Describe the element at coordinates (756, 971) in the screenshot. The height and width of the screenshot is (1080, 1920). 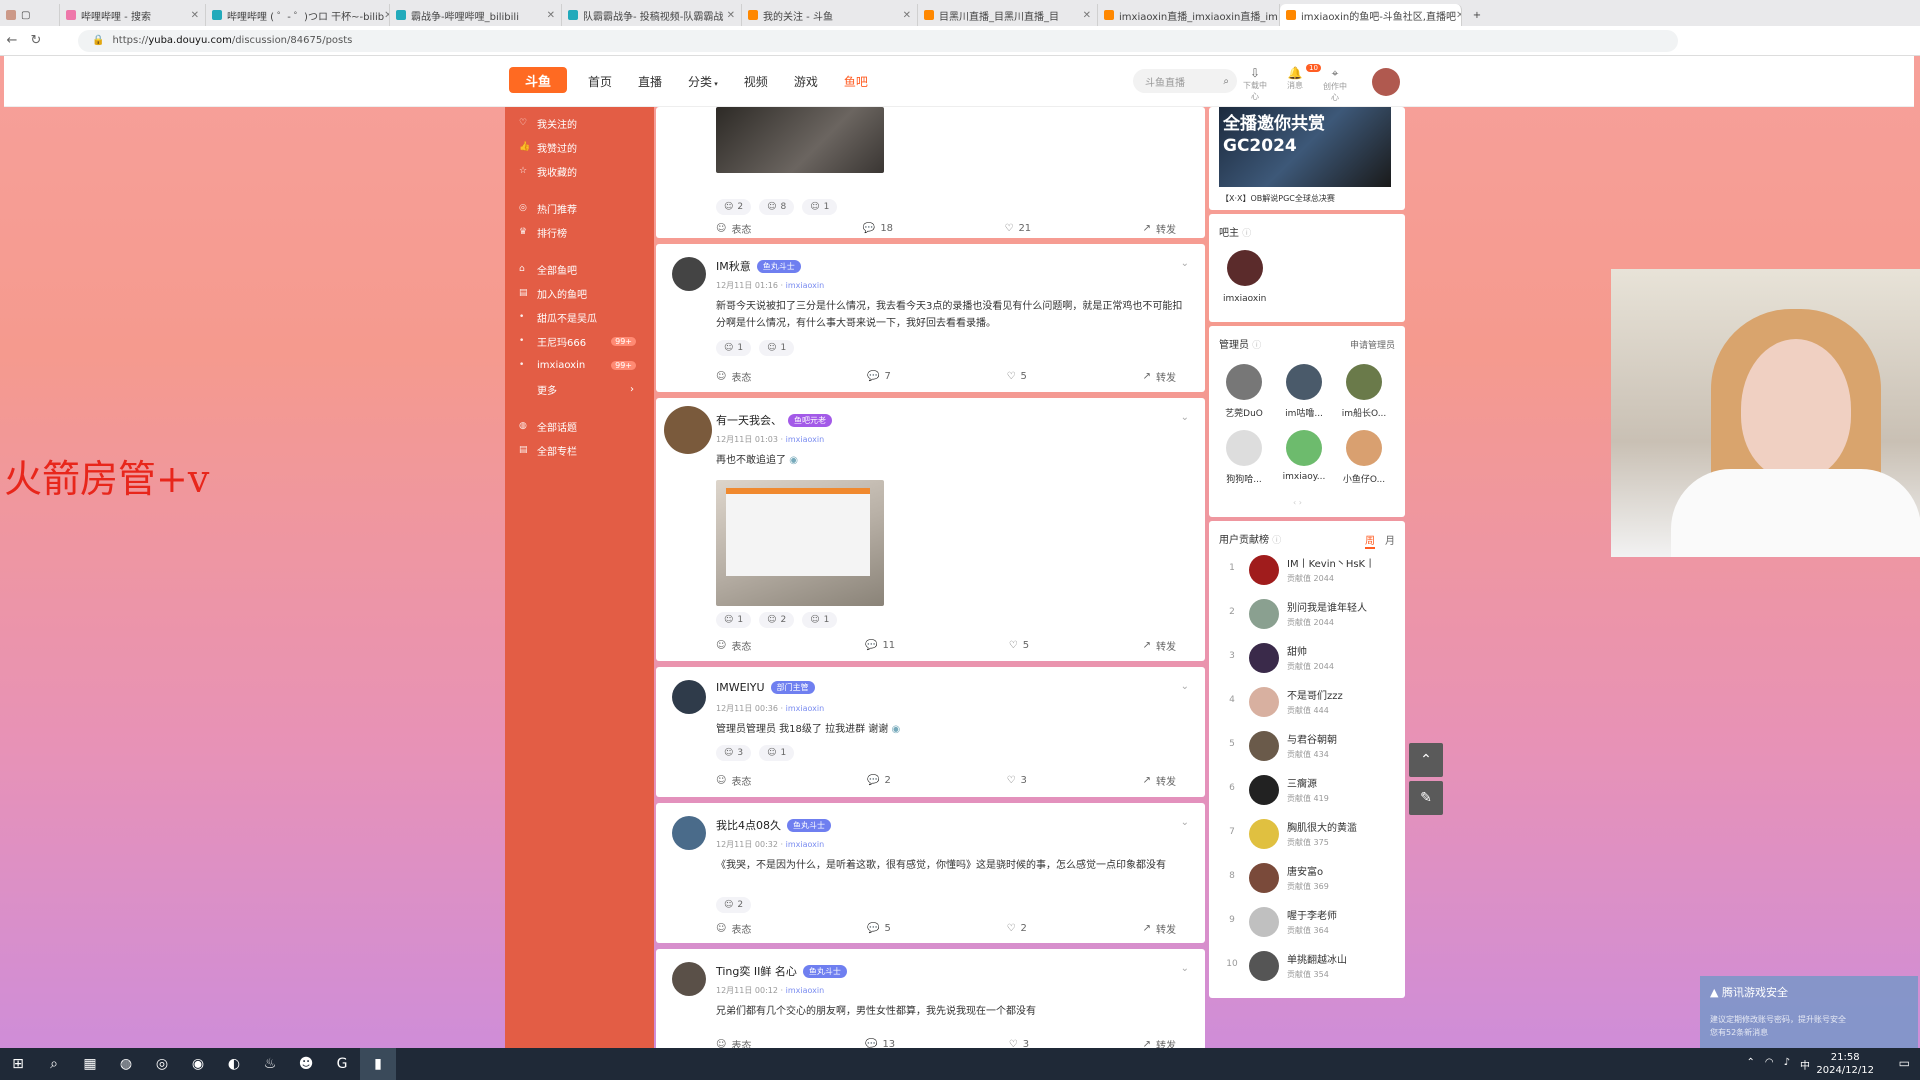
I see `author-name: Ting奕 II鲜 名心` at that location.